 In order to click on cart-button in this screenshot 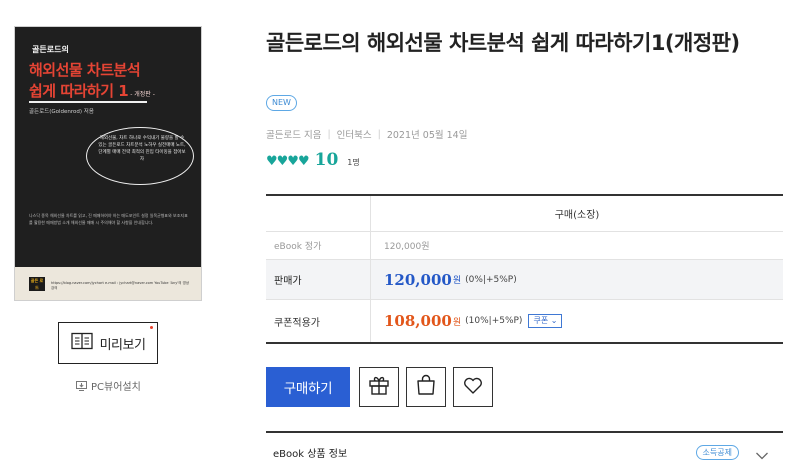, I will do `click(426, 387)`.